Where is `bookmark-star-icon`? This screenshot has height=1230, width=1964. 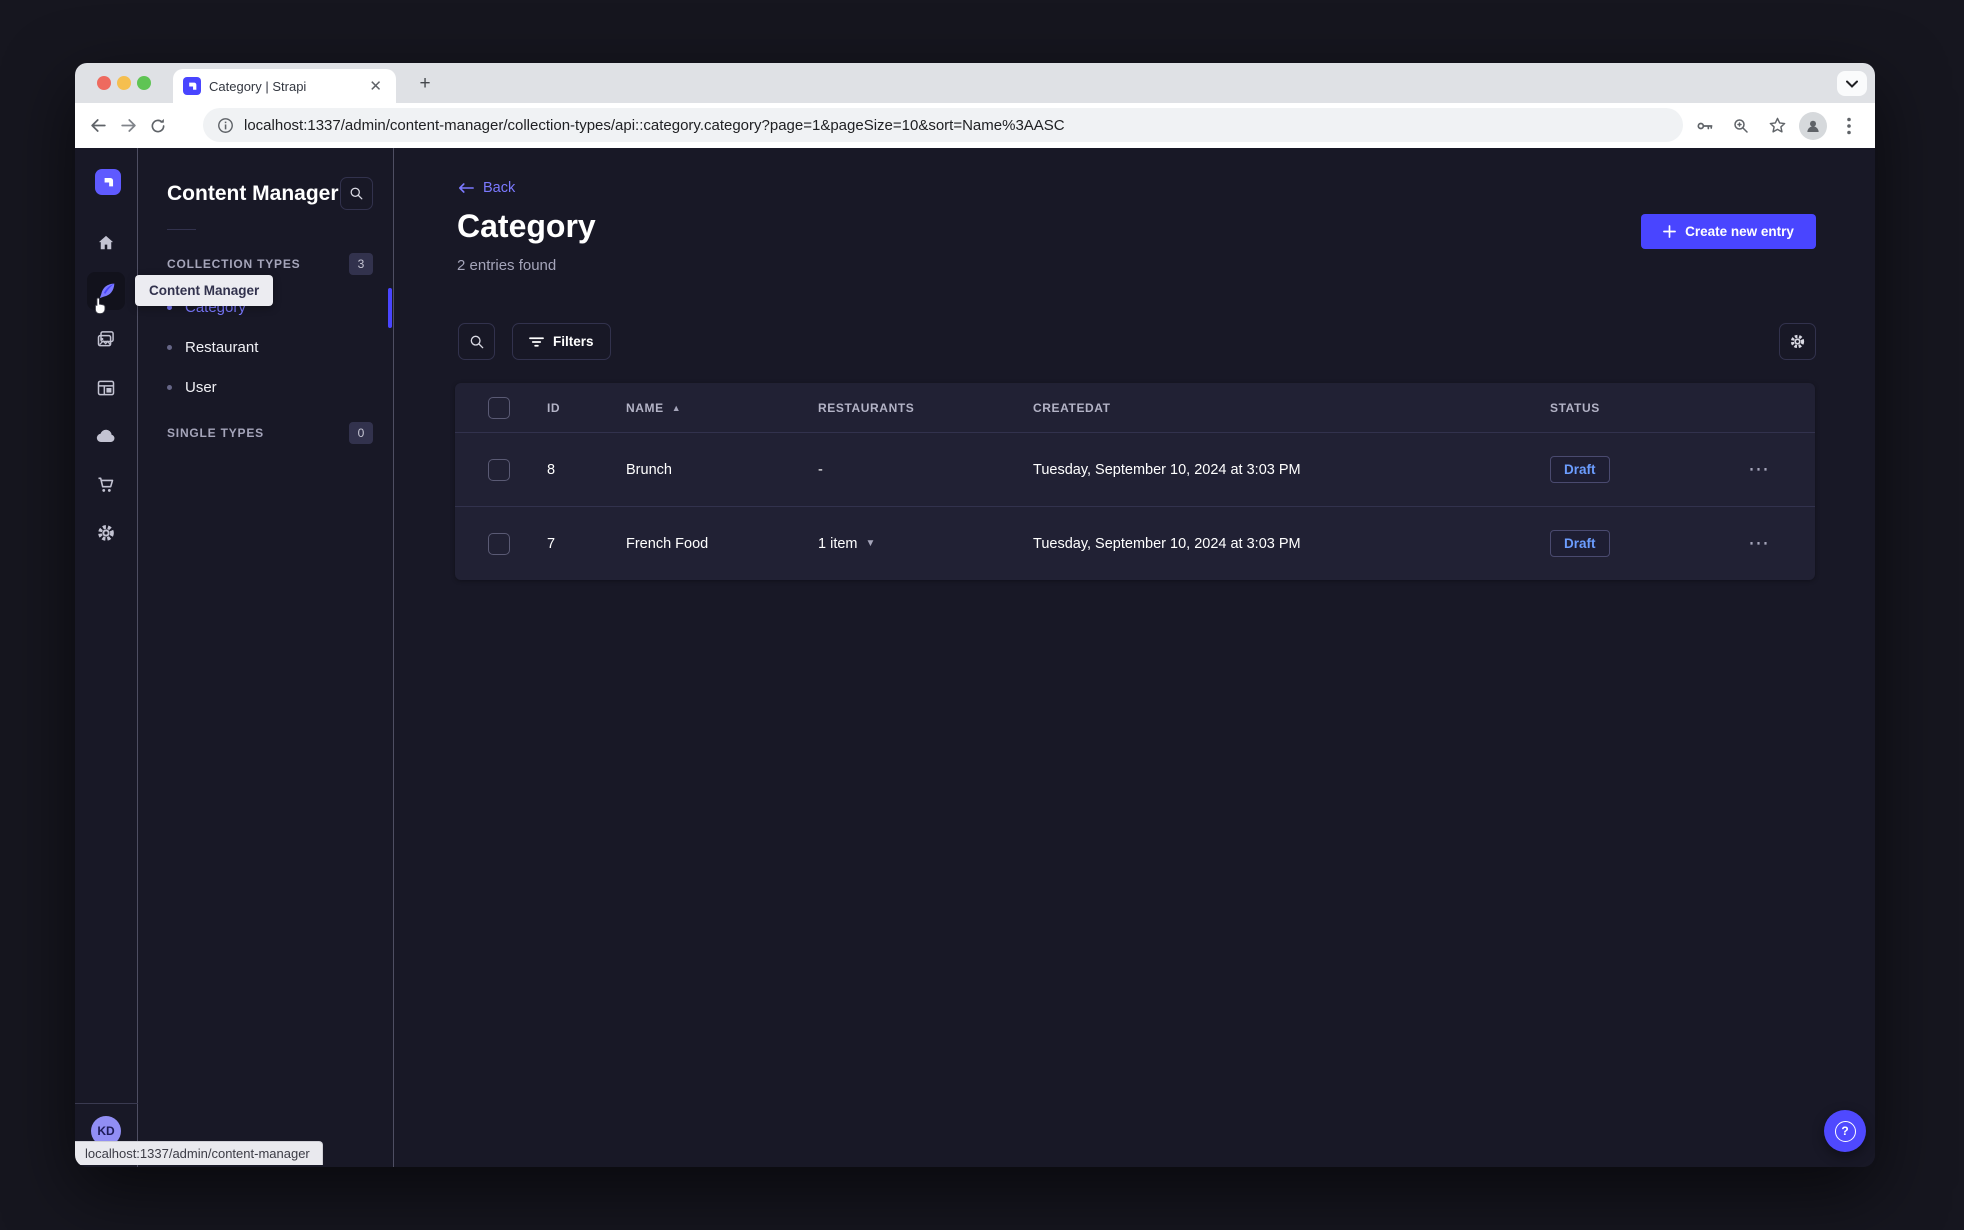 bookmark-star-icon is located at coordinates (1777, 126).